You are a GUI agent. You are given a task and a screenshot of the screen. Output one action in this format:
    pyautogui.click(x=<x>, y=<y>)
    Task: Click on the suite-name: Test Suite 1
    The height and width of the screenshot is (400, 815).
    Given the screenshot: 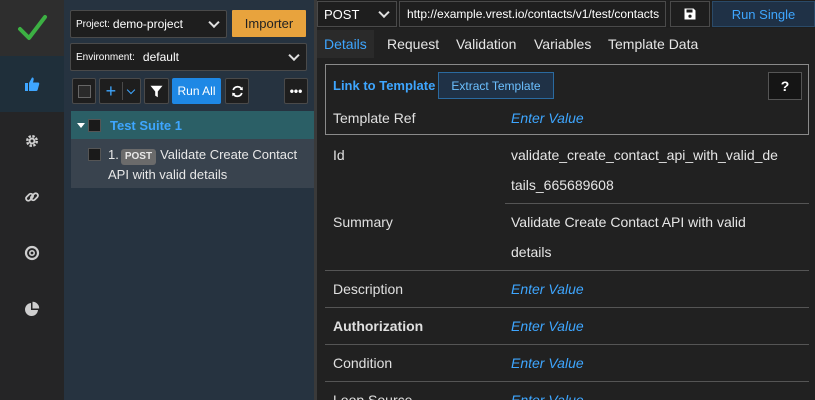 What is the action you would take?
    pyautogui.click(x=146, y=125)
    